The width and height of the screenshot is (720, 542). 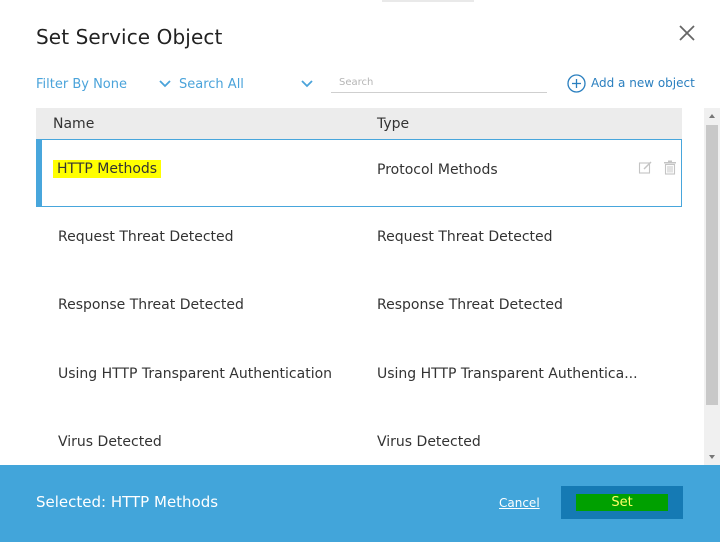 What do you see at coordinates (465, 237) in the screenshot?
I see `row-type: Request Threat Detected` at bounding box center [465, 237].